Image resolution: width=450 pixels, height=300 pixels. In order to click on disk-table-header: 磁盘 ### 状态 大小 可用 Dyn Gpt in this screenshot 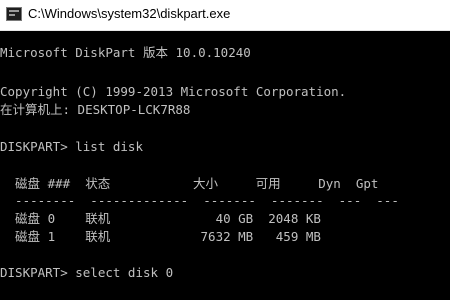, I will do `click(189, 183)`.